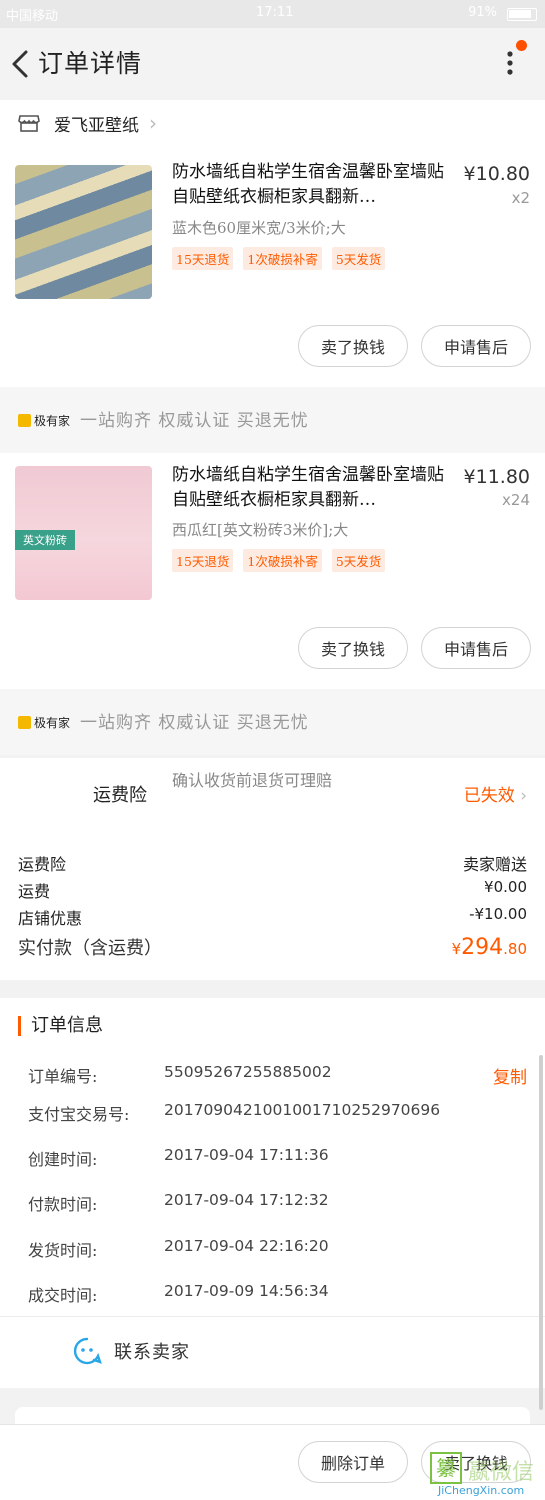  I want to click on page-title: 订单详情, so click(90, 63).